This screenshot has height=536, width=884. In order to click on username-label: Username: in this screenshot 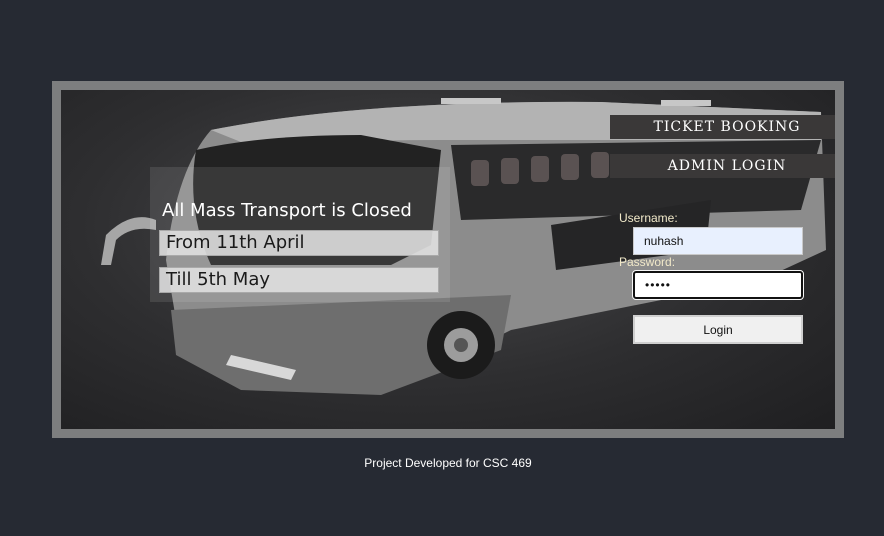, I will do `click(648, 218)`.